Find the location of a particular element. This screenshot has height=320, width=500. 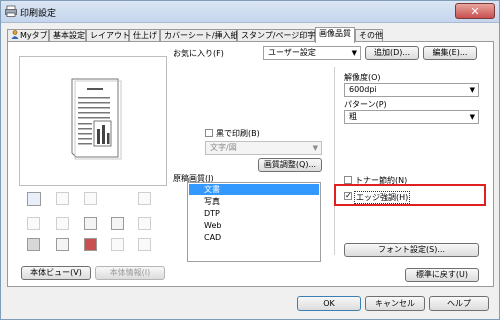

account-icon is located at coordinates (117, 244).